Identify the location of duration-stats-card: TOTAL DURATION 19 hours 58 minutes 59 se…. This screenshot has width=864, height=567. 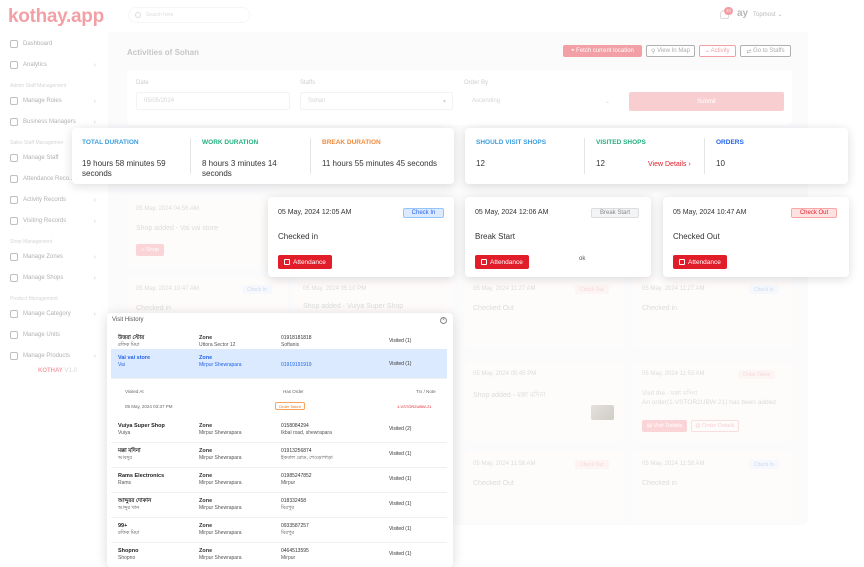
(263, 156).